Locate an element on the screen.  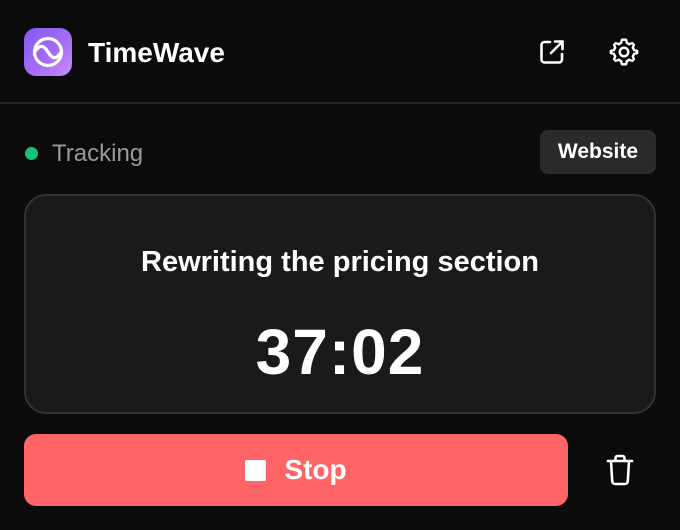
category-badge: Website is located at coordinates (598, 152).